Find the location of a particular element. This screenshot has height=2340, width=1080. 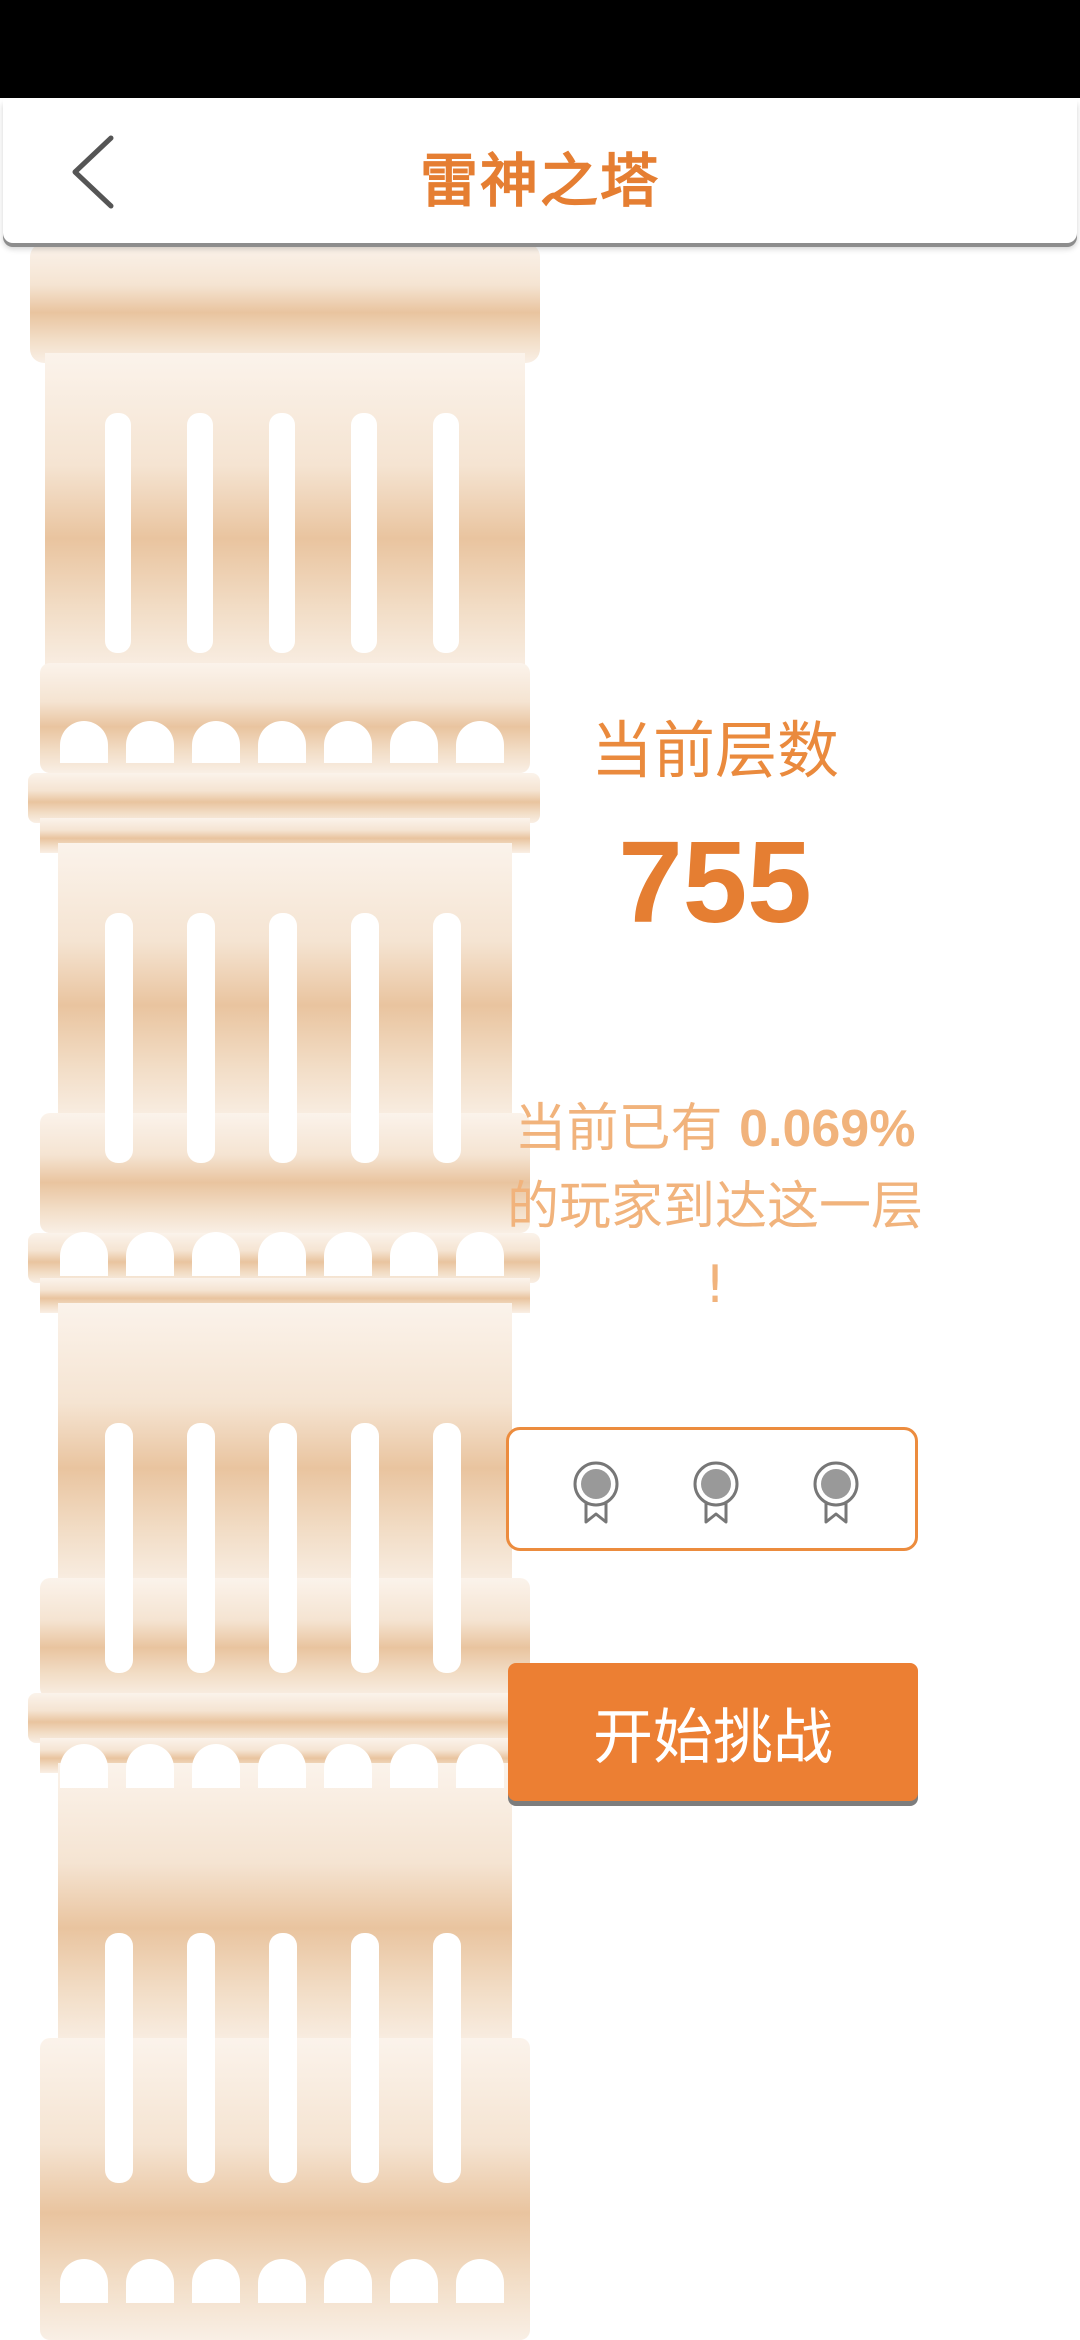

reach-percent: 0.069% is located at coordinates (827, 1129).